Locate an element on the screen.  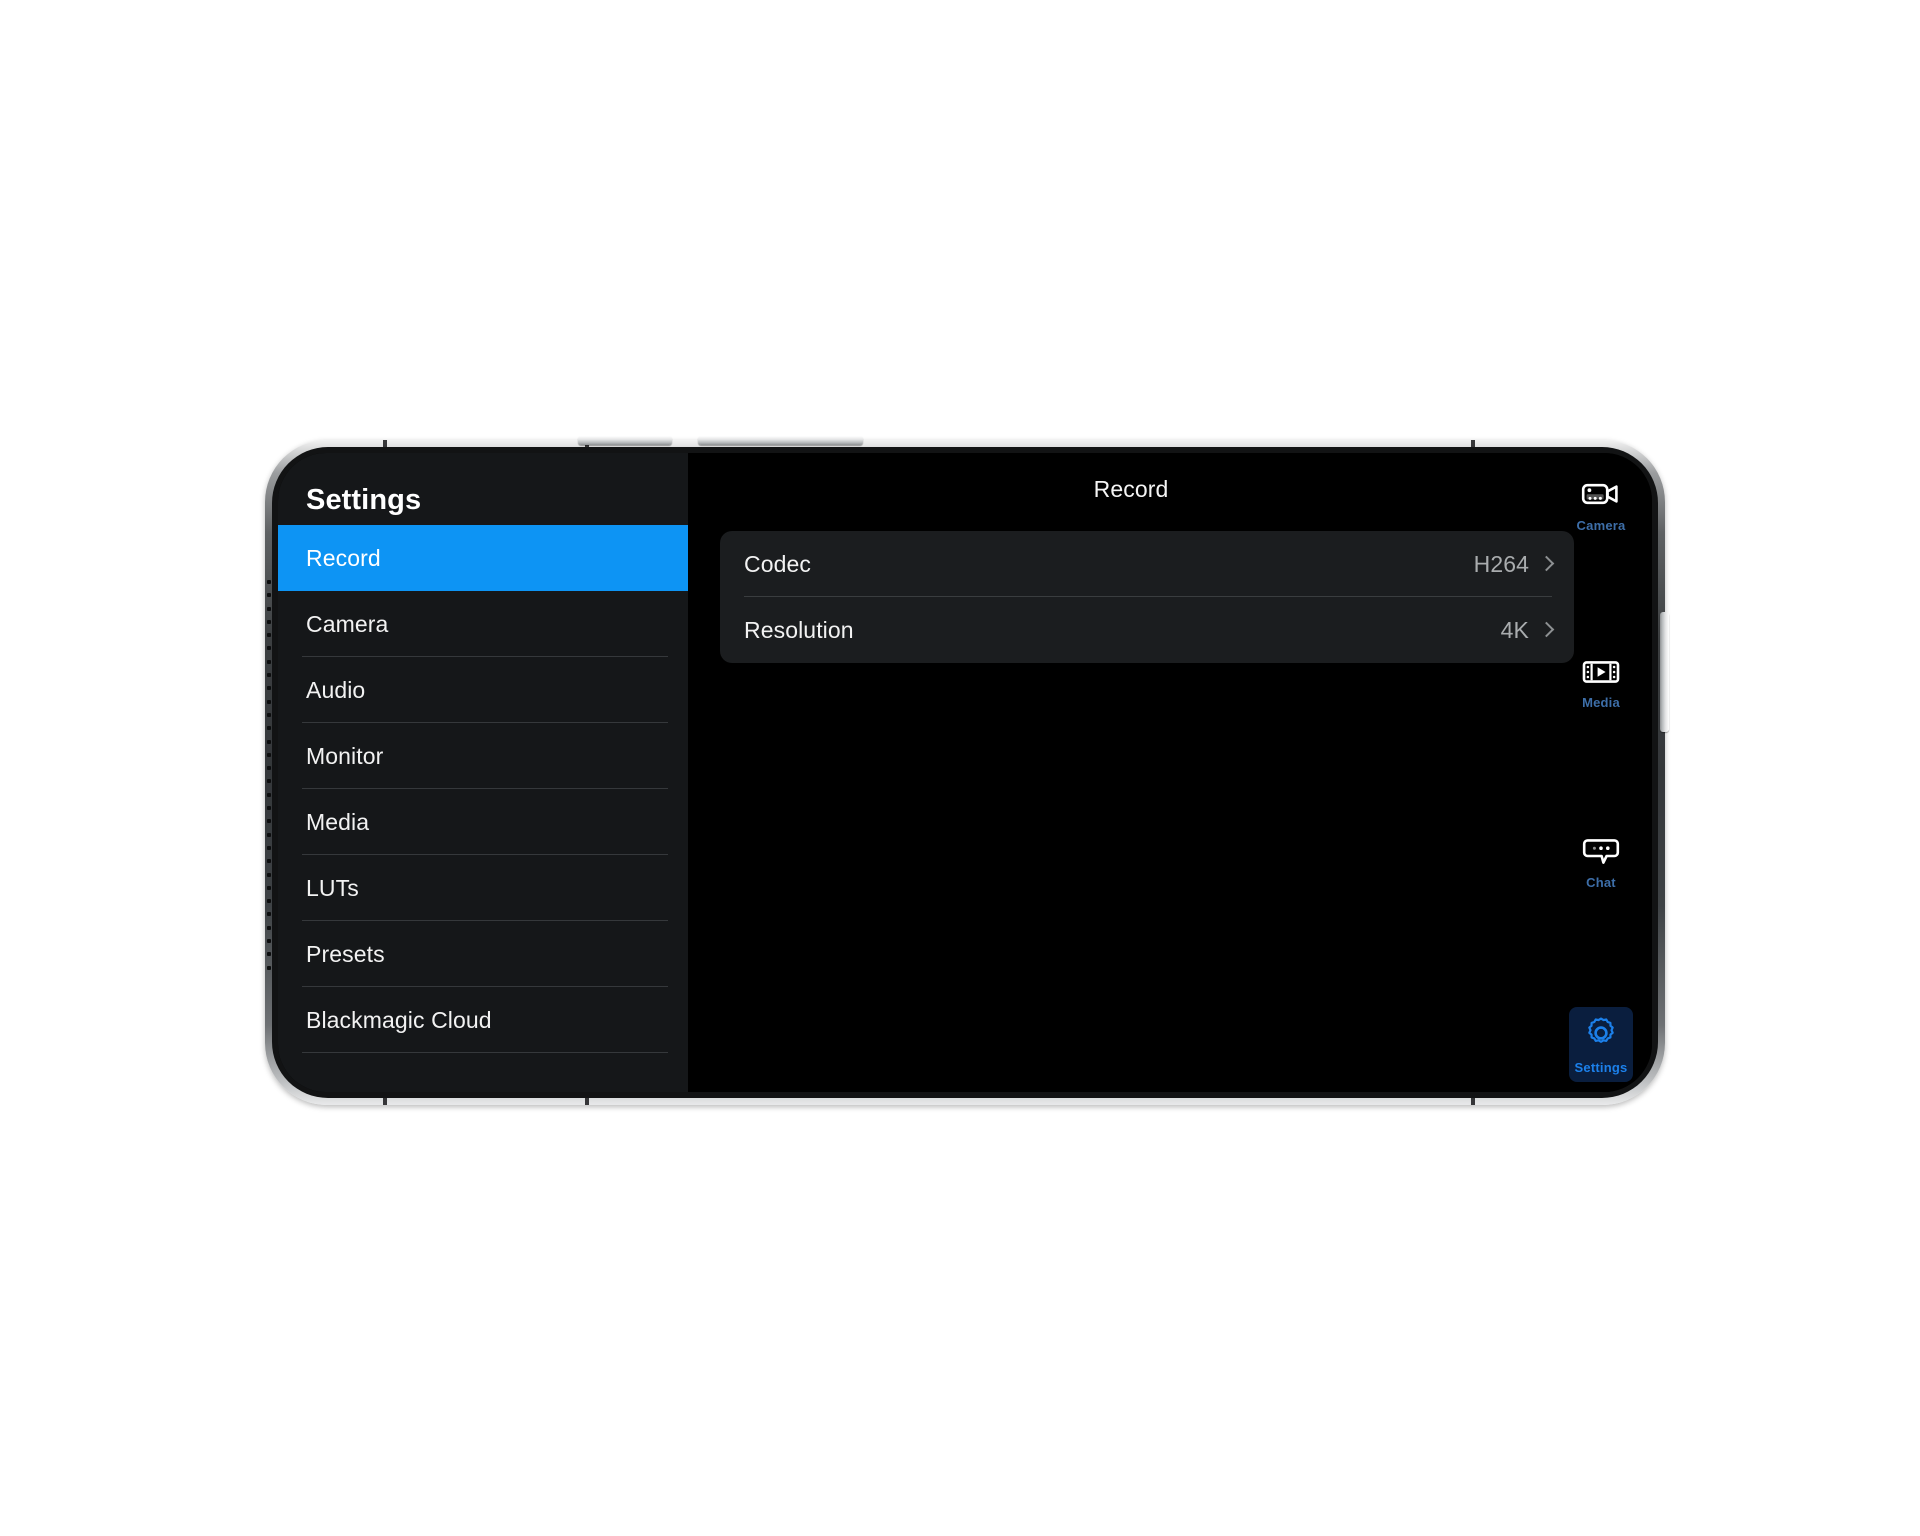
main-panel-title: Record is located at coordinates (1131, 489).